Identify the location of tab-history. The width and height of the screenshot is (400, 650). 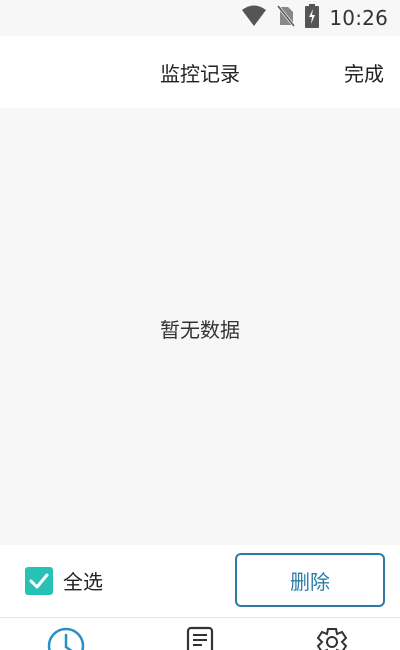
(66, 638).